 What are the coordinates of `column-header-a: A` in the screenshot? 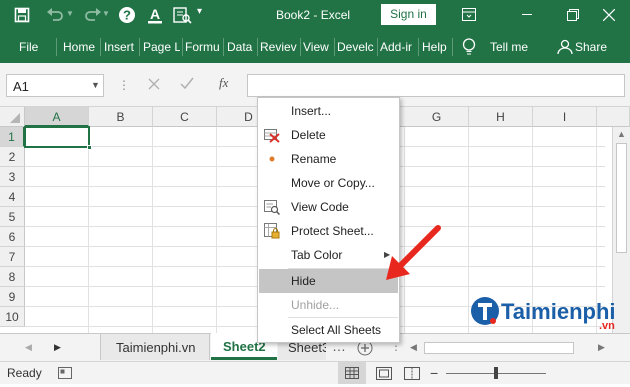 It's located at (57, 117).